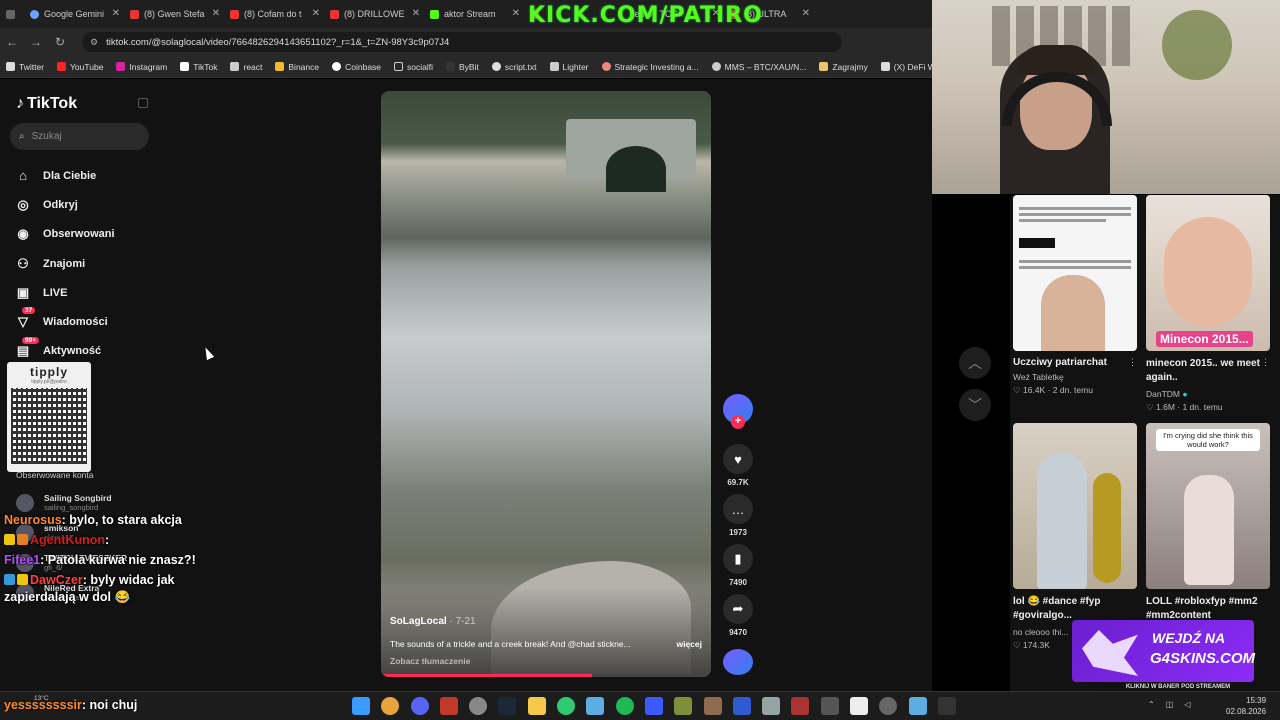 The height and width of the screenshot is (720, 1280). I want to click on search-icon: ⌕, so click(22, 136).